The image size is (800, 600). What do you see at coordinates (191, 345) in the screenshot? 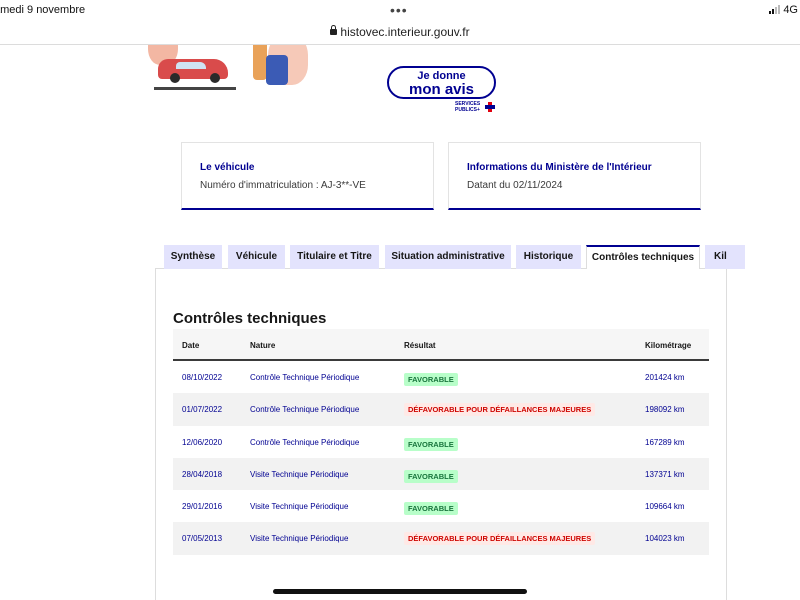
I see `col-date: Date` at bounding box center [191, 345].